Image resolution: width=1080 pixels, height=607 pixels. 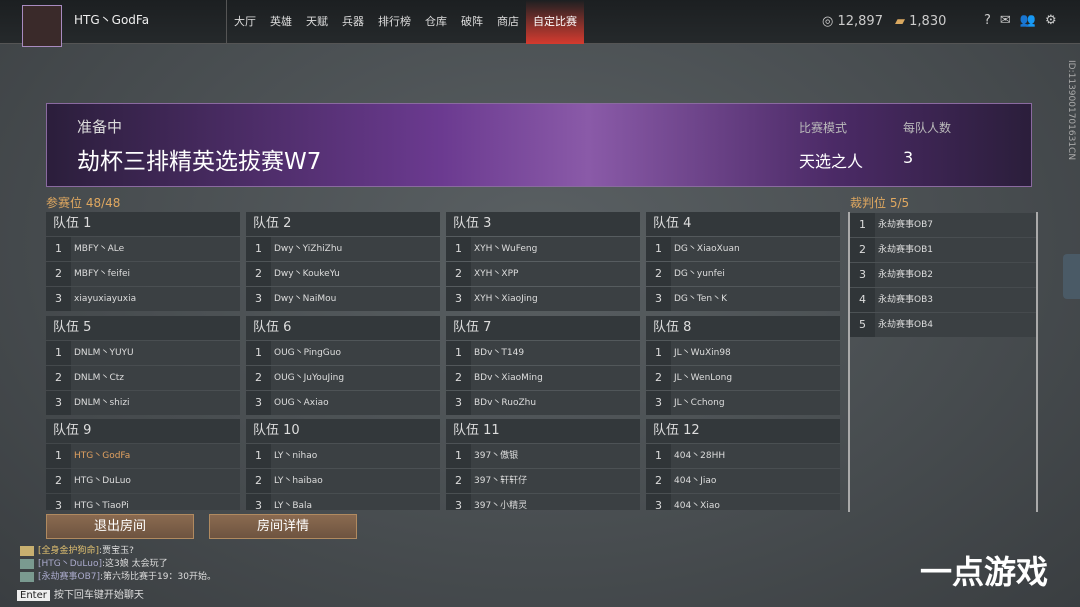 I want to click on referee-slot: 1 永劫赛事OB7, so click(x=943, y=225).